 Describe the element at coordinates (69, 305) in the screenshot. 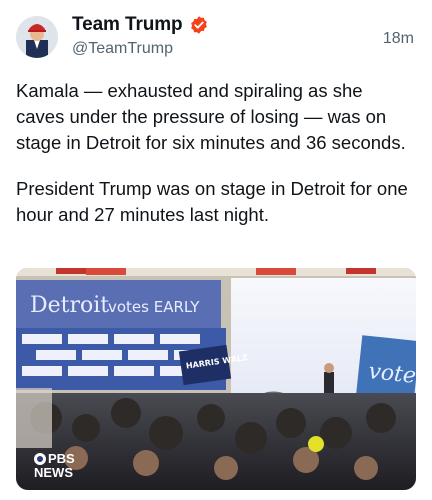

I see `banner-text-detroit: Detroit` at that location.